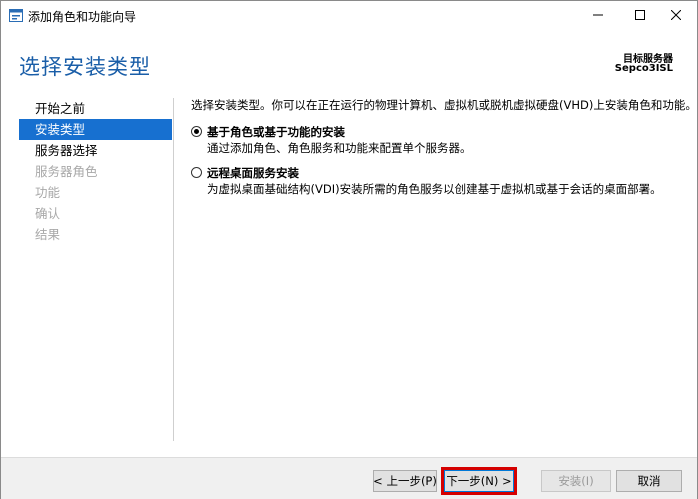  Describe the element at coordinates (85, 67) in the screenshot. I see `page-title: 选择安装类型` at that location.